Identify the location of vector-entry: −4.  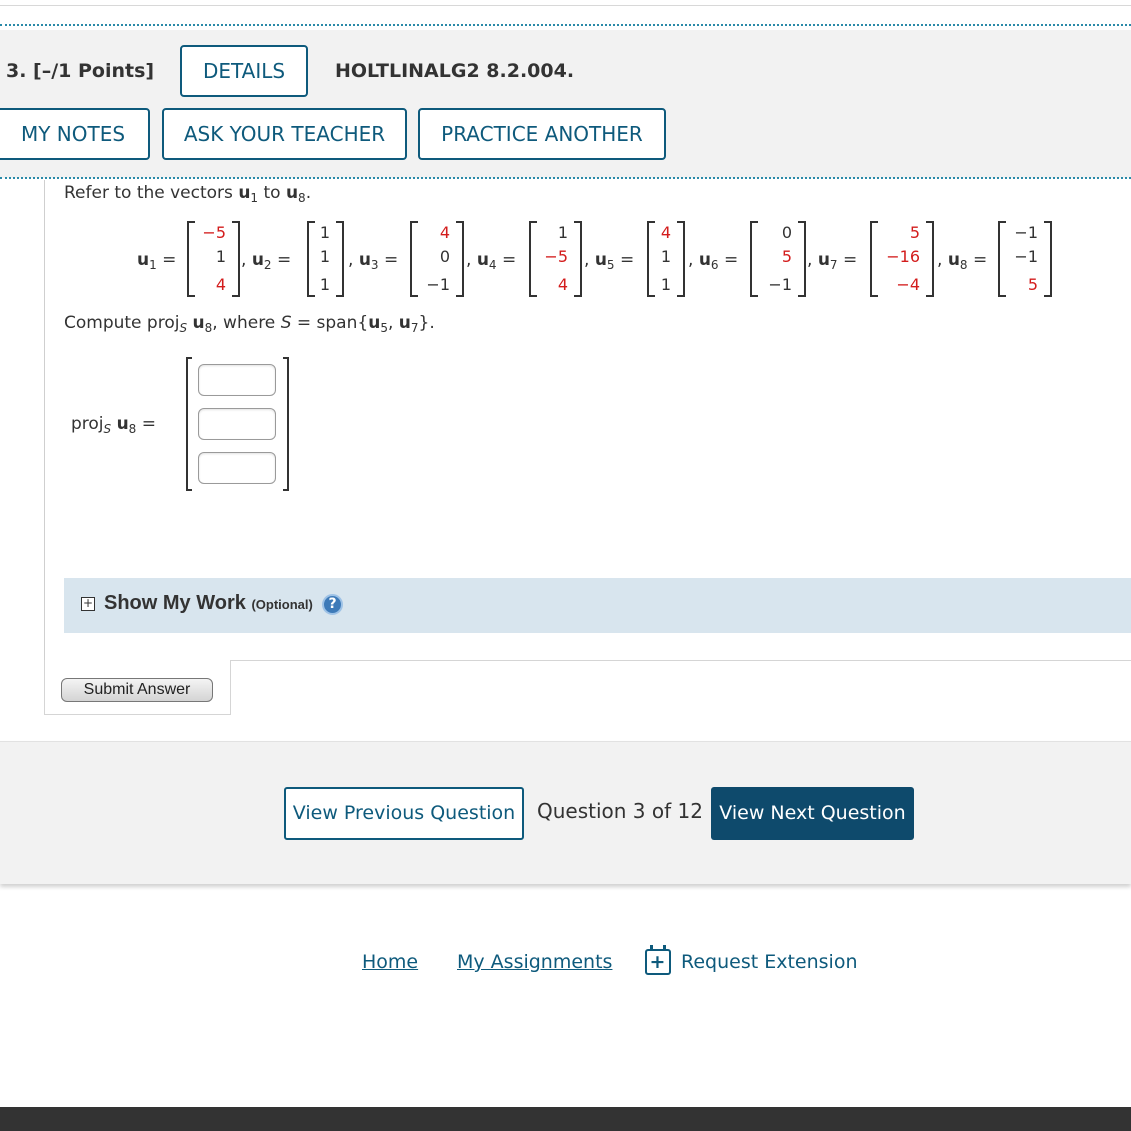
(908, 284).